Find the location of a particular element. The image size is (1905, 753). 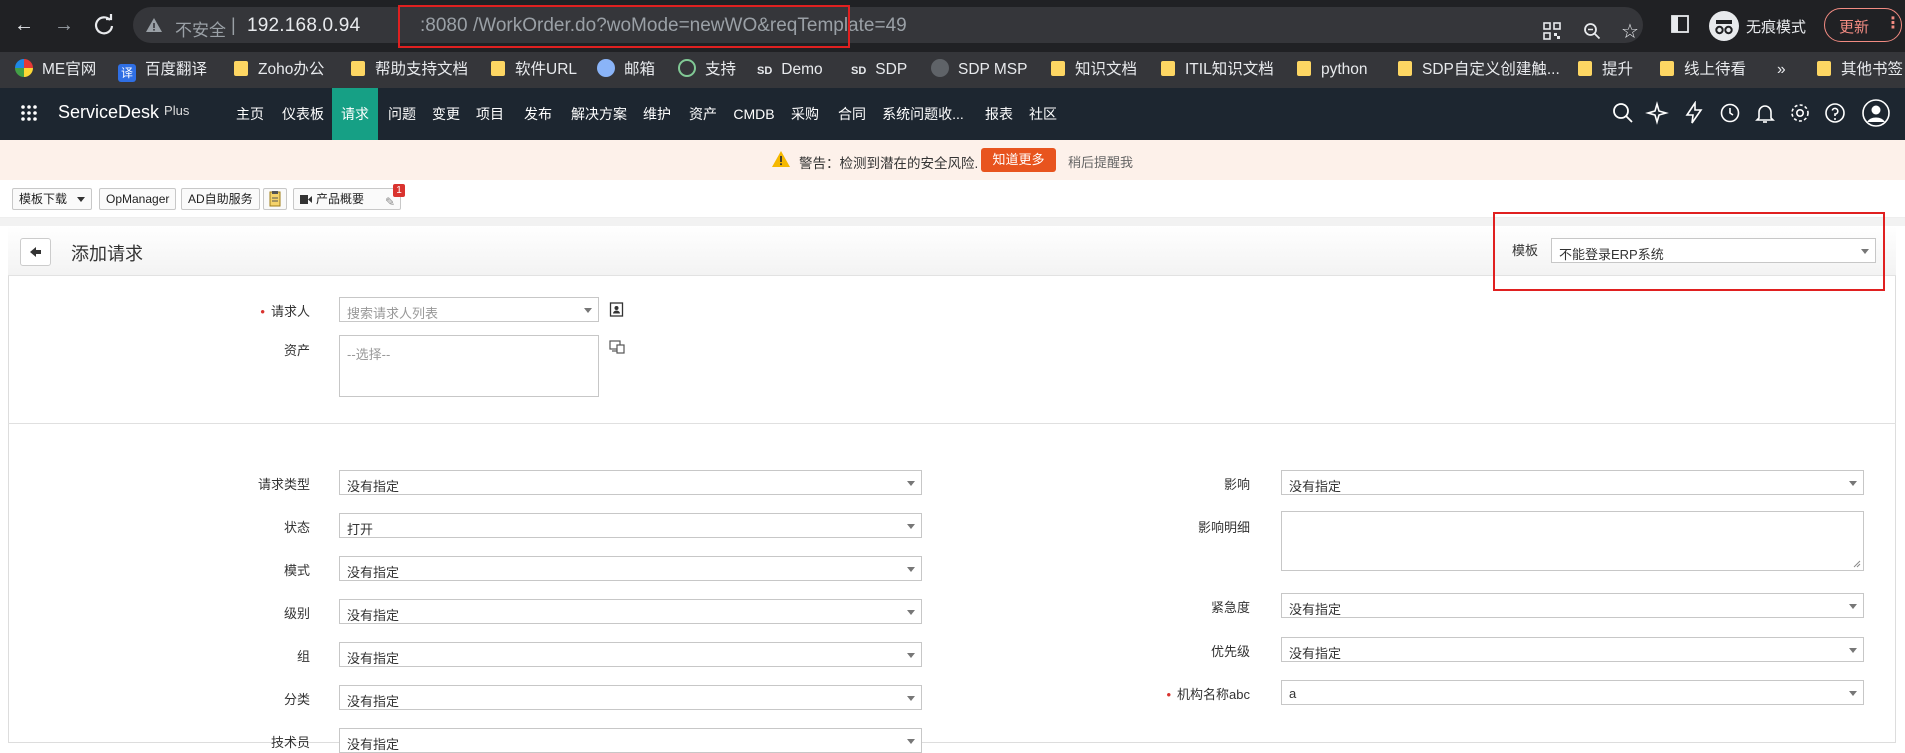

asset-picker-icon is located at coordinates (617, 347).